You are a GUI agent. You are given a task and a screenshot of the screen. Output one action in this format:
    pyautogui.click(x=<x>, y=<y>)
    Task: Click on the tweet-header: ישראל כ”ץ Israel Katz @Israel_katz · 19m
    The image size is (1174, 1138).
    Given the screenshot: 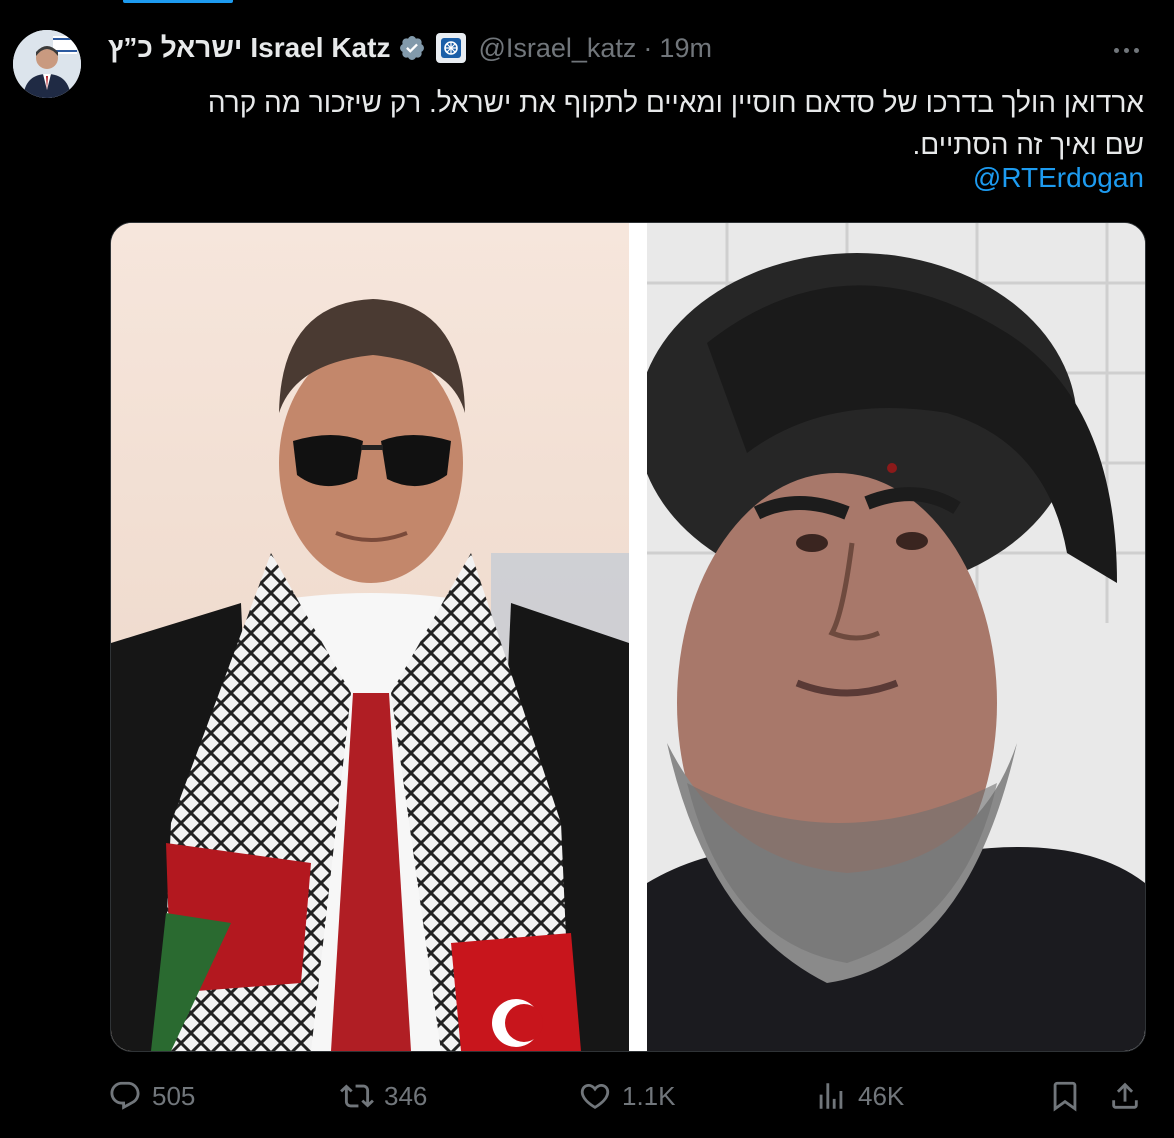 What is the action you would take?
    pyautogui.click(x=410, y=48)
    